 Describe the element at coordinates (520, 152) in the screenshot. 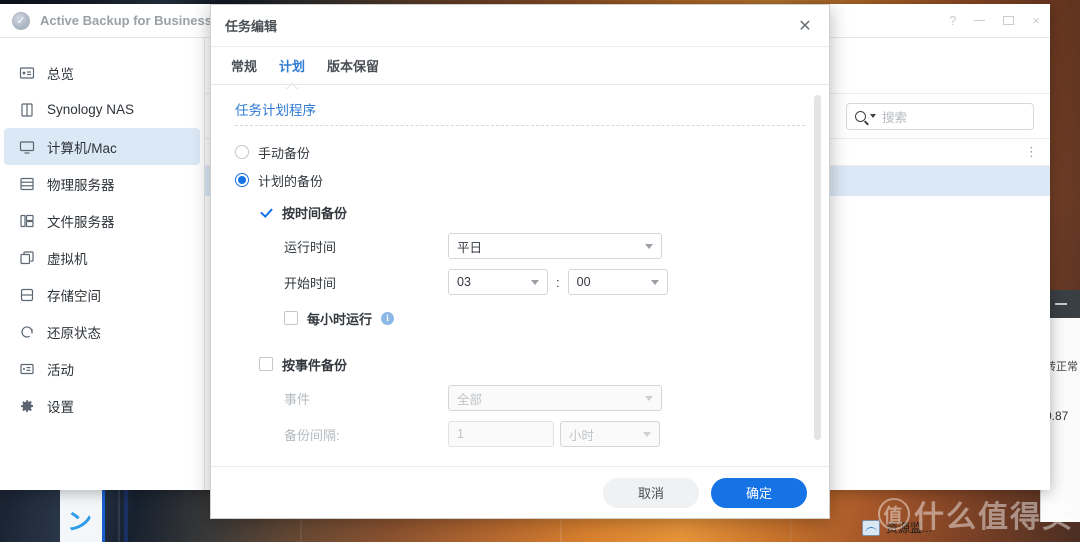

I see `radio-manual-backup: 手动备份` at that location.